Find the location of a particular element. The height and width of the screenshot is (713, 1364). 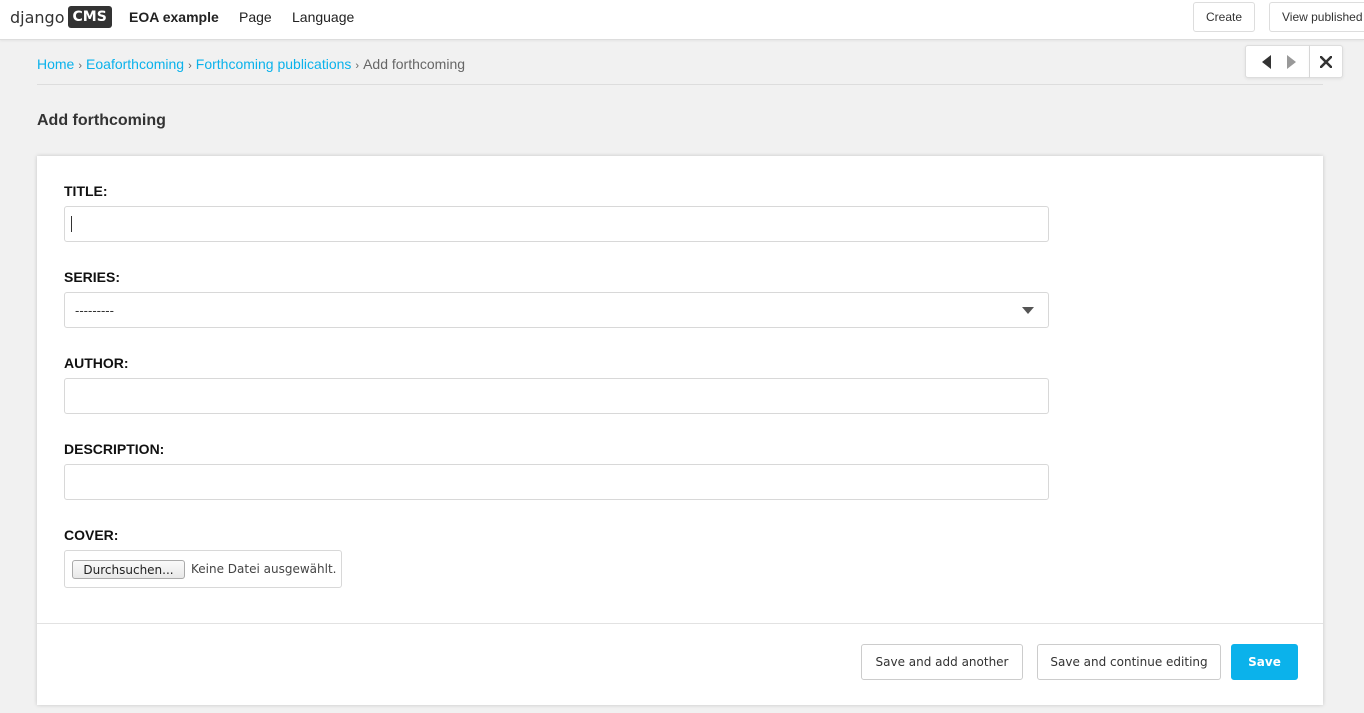

logo-text: django is located at coordinates (37, 17).